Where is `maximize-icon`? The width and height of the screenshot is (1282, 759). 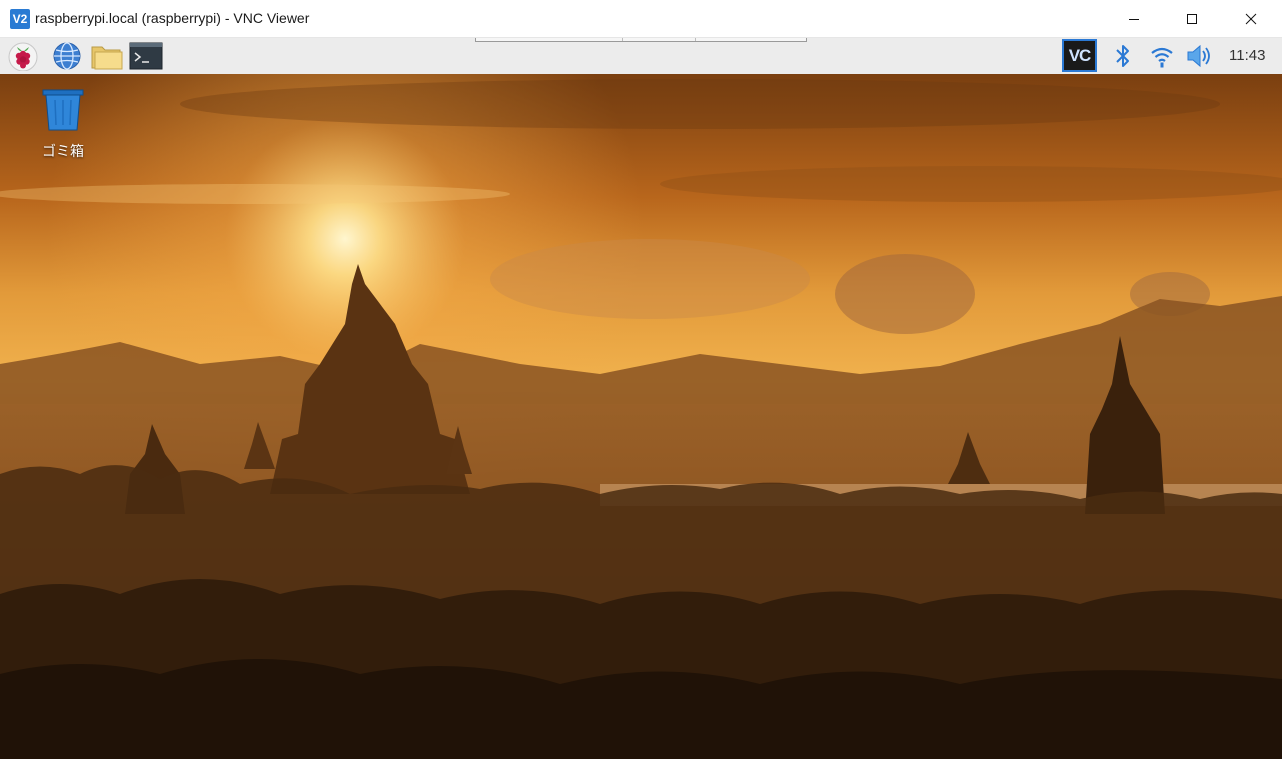
maximize-icon is located at coordinates (1192, 19).